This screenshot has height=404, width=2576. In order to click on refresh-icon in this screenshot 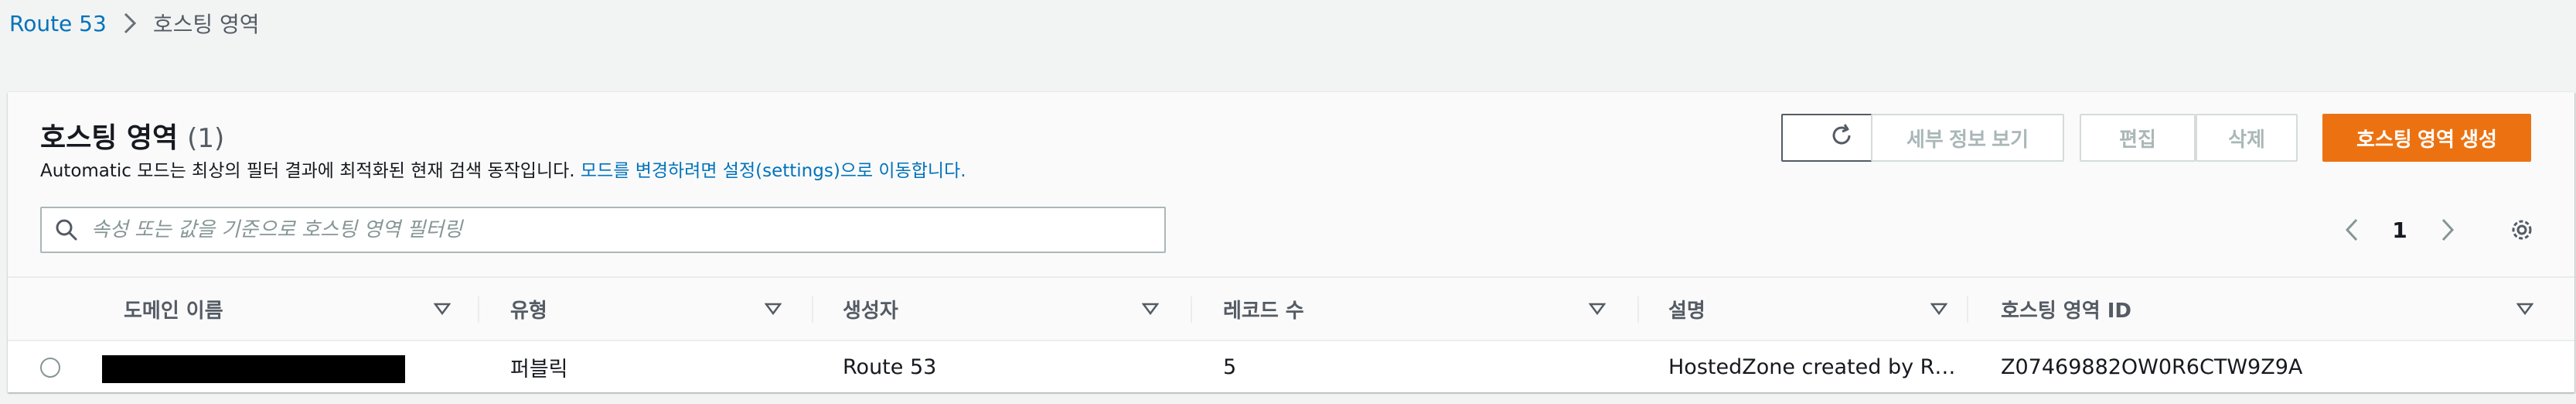, I will do `click(1842, 138)`.